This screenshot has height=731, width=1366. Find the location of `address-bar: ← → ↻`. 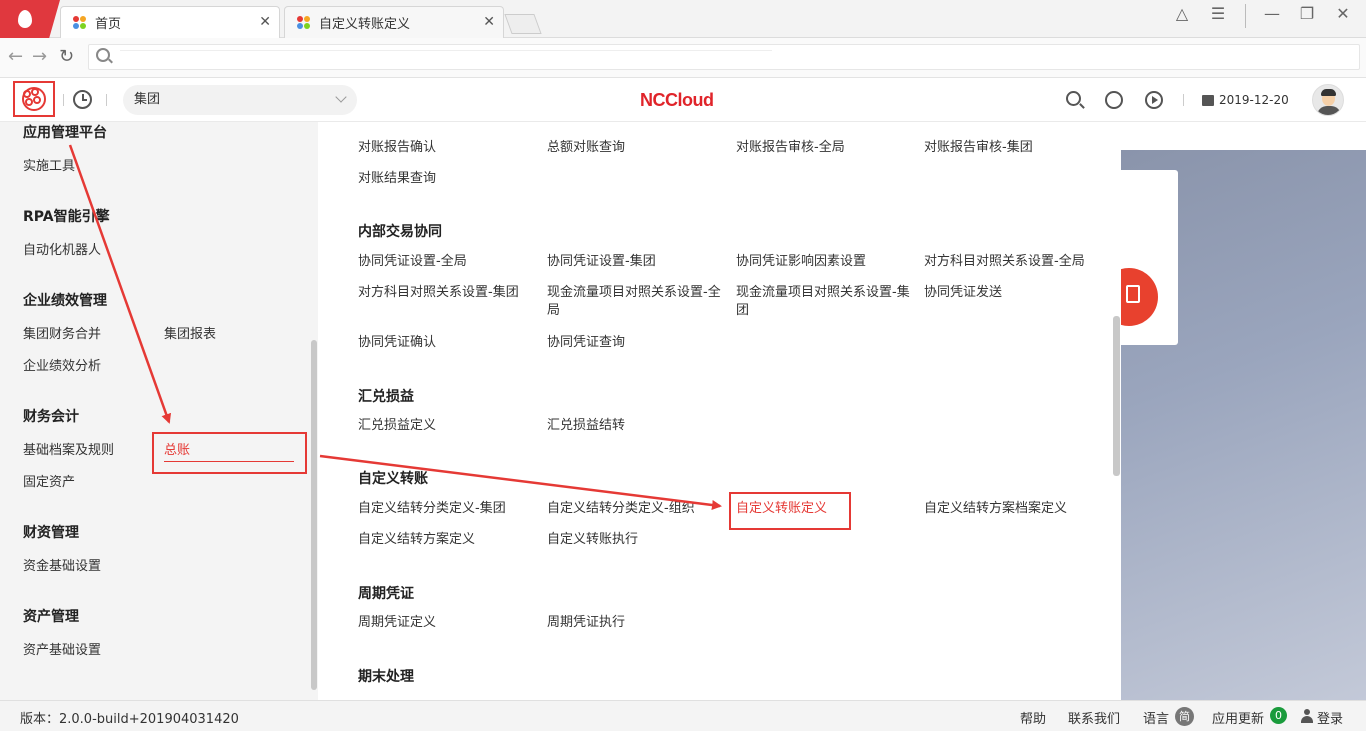

address-bar: ← → ↻ is located at coordinates (683, 58).